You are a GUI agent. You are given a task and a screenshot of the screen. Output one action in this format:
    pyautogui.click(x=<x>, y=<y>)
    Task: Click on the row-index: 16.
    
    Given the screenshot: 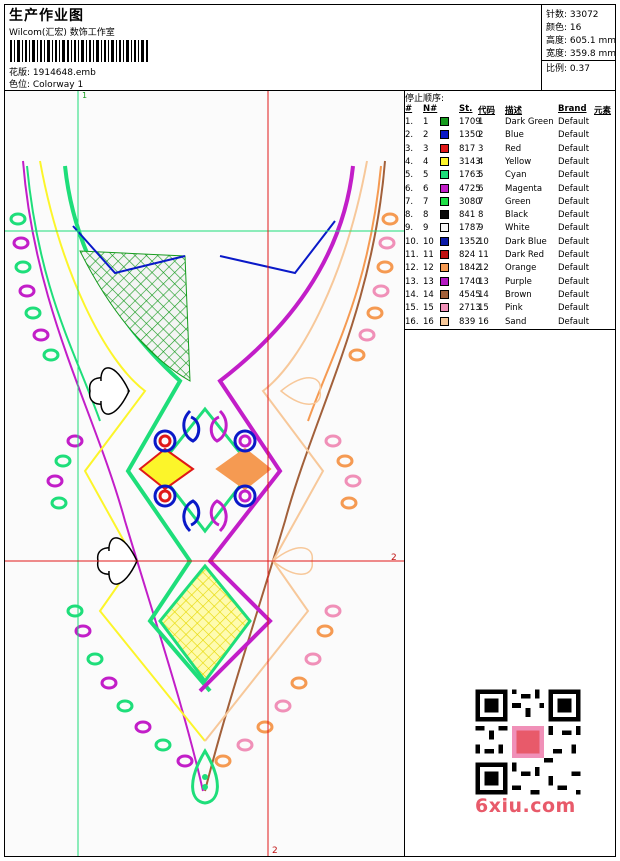 What is the action you would take?
    pyautogui.click(x=412, y=321)
    